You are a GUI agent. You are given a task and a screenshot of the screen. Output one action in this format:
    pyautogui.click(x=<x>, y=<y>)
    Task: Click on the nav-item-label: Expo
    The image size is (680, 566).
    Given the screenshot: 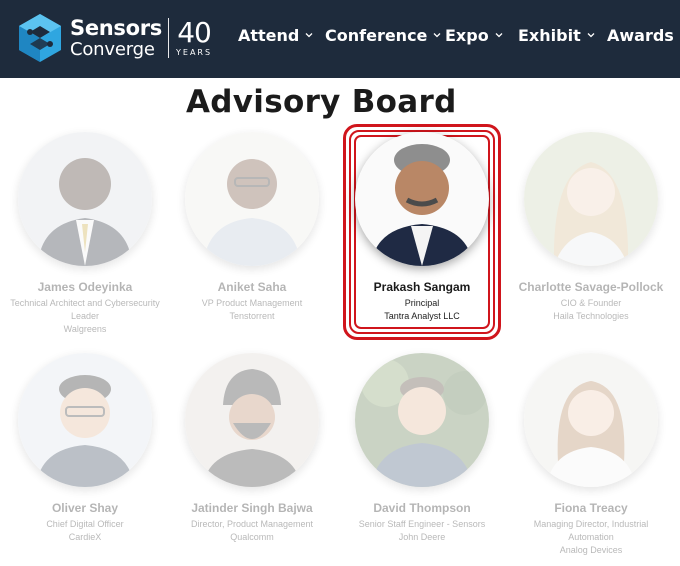 What is the action you would take?
    pyautogui.click(x=467, y=35)
    